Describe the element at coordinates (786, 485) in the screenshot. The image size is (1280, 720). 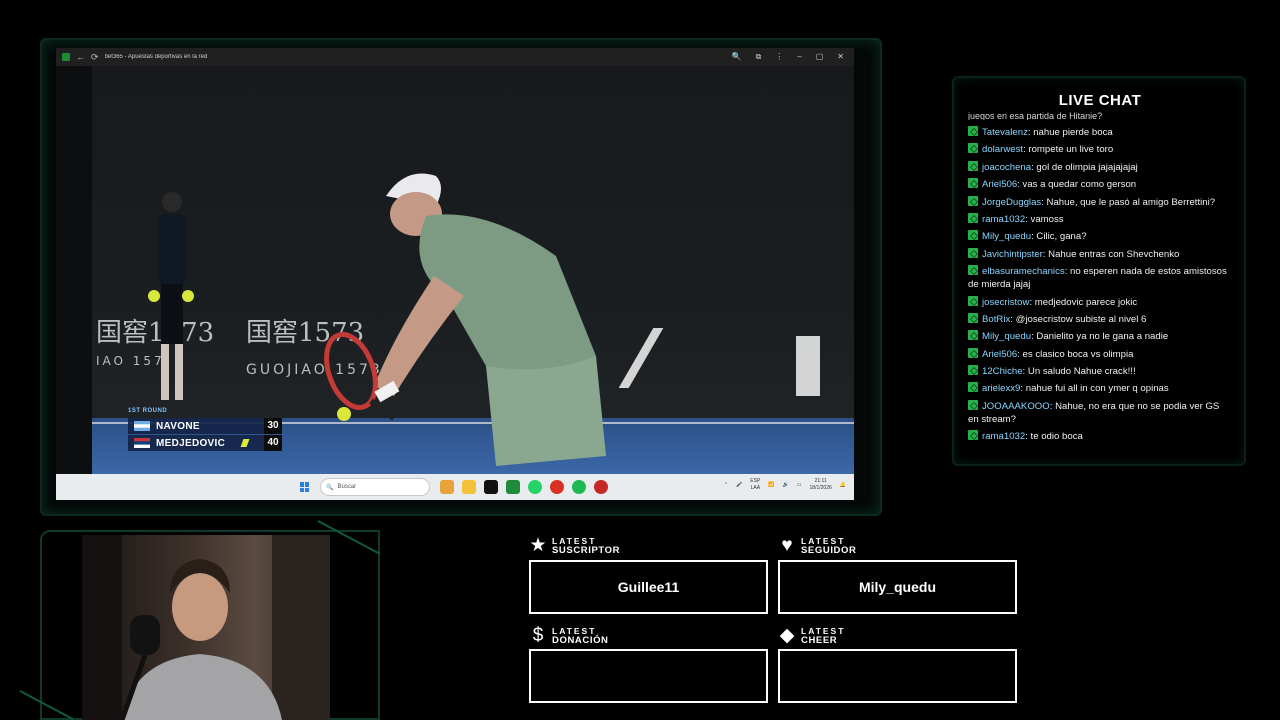
I see `volume-icon: 🔊` at that location.